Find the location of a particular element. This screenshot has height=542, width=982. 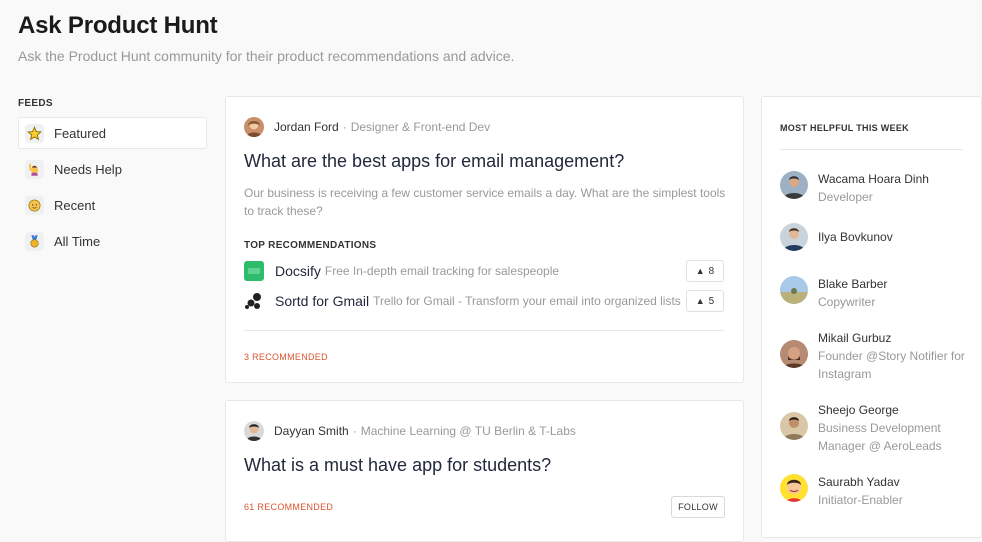

upvote-button: ▲ 8 is located at coordinates (705, 271).